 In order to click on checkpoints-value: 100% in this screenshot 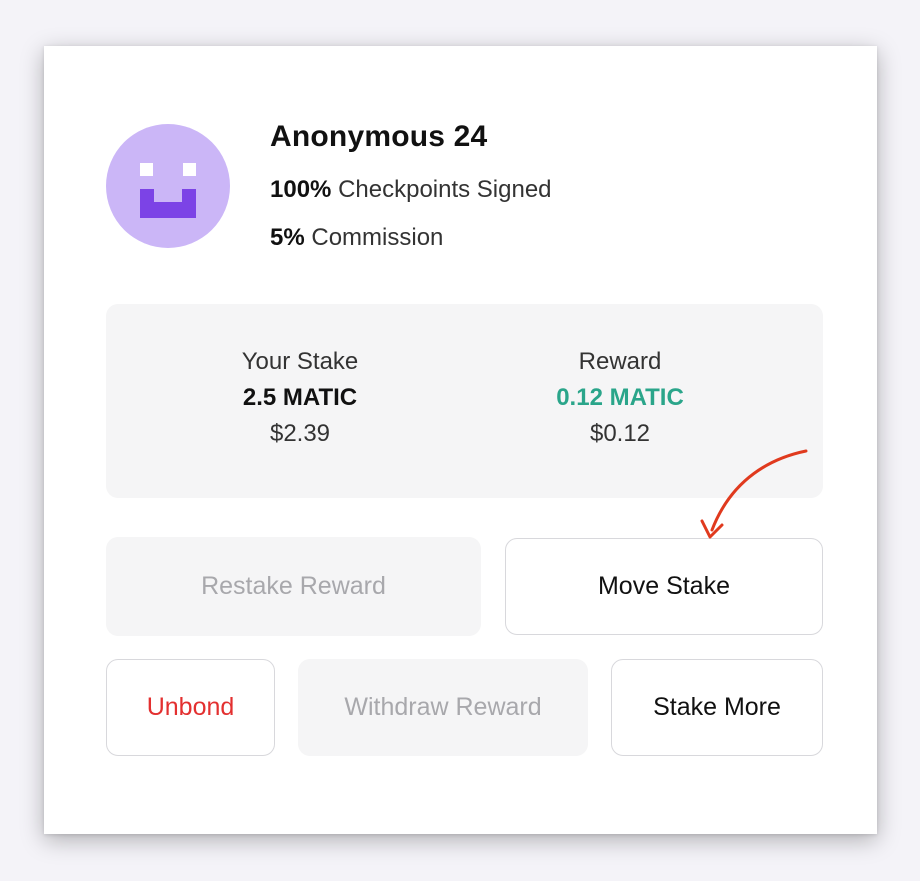, I will do `click(301, 189)`.